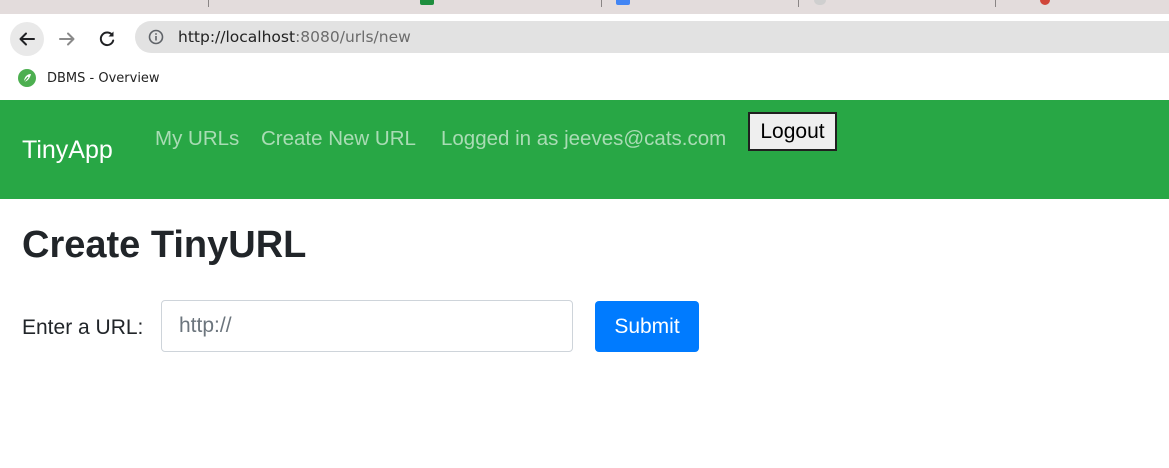 The width and height of the screenshot is (1169, 468). What do you see at coordinates (164, 245) in the screenshot?
I see `page-title: Create TinyURL` at bounding box center [164, 245].